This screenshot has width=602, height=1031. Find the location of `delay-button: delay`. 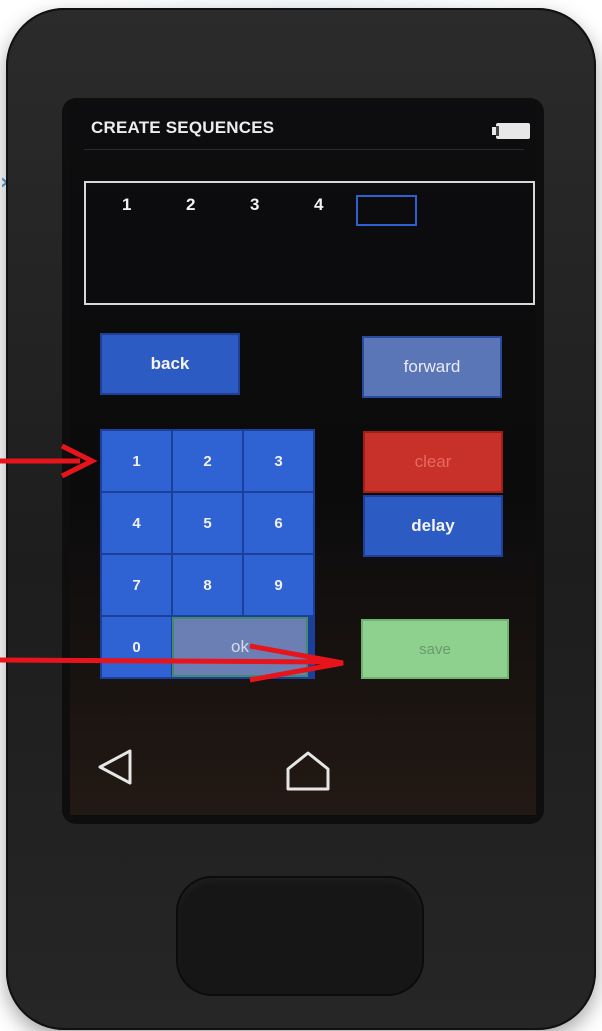

delay-button: delay is located at coordinates (433, 526).